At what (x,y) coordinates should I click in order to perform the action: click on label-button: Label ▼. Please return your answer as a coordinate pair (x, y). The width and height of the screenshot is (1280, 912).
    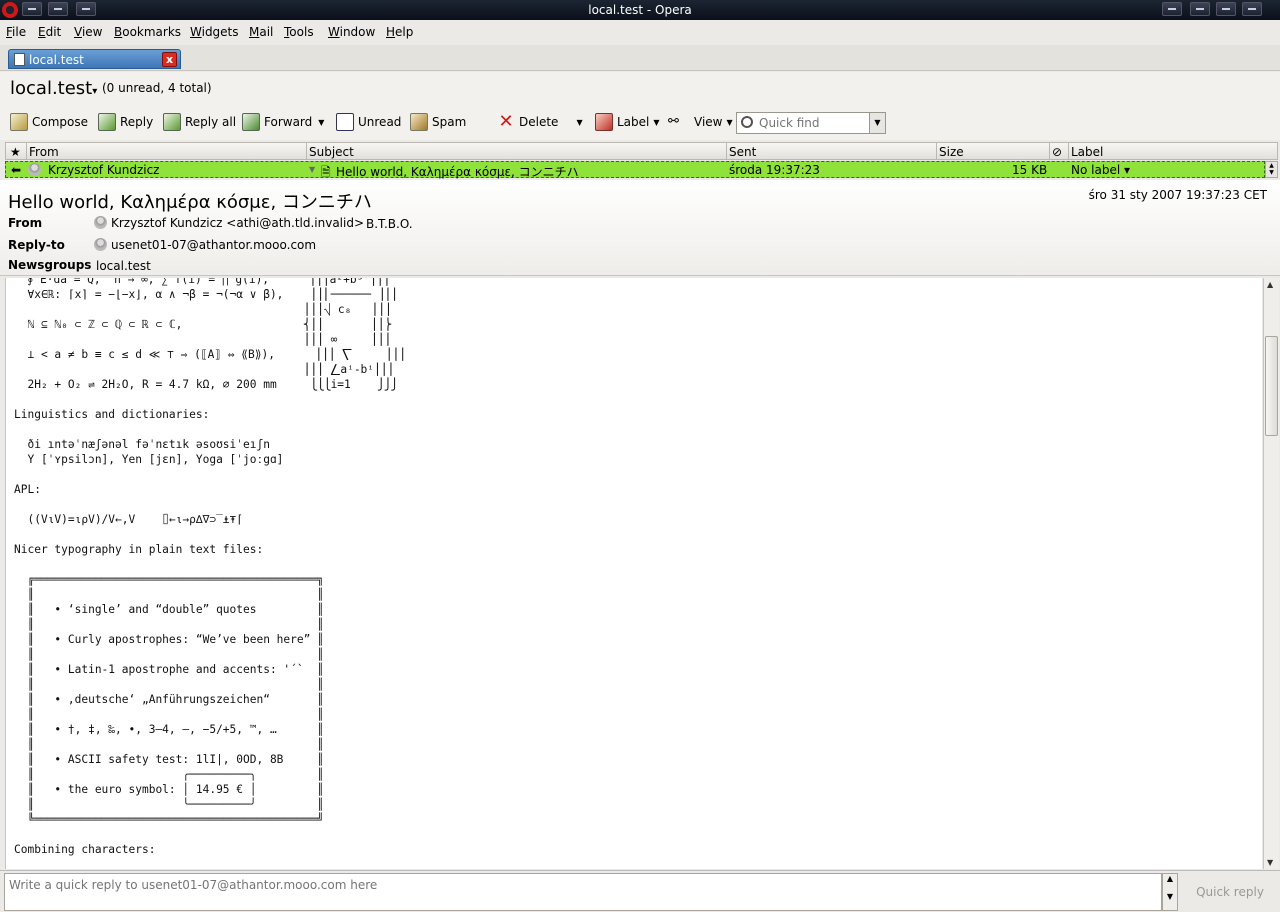
    Looking at the image, I should click on (627, 122).